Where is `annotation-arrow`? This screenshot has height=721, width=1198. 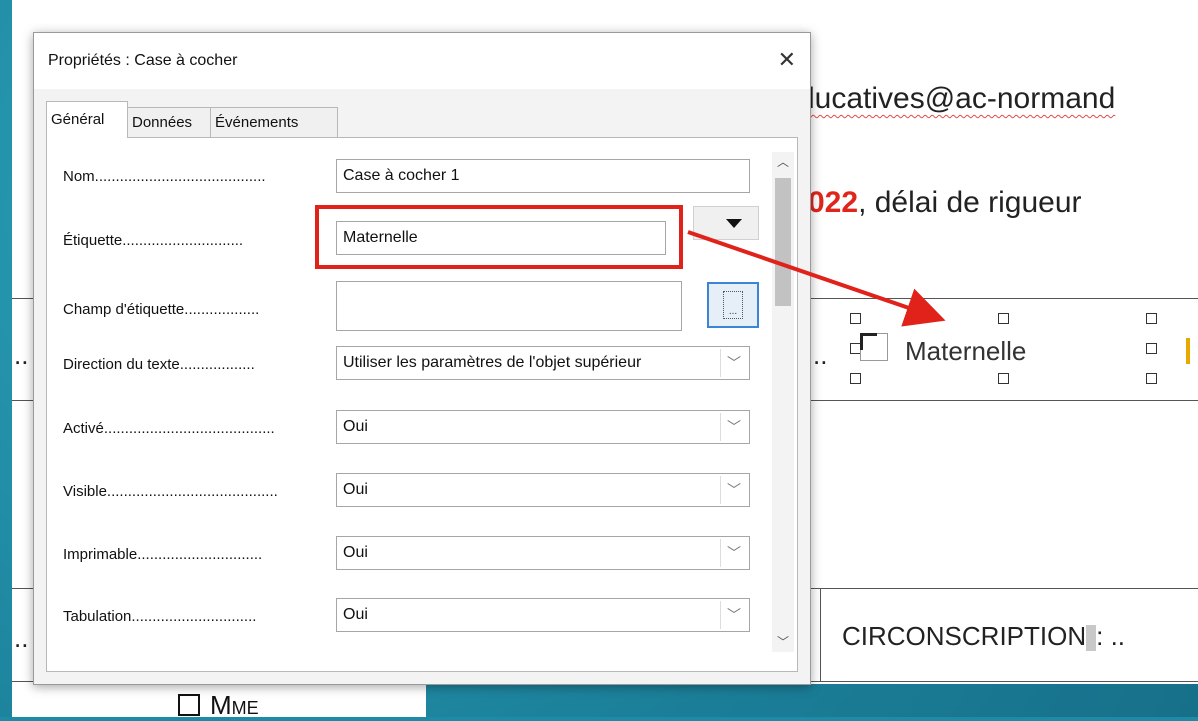 annotation-arrow is located at coordinates (816, 278).